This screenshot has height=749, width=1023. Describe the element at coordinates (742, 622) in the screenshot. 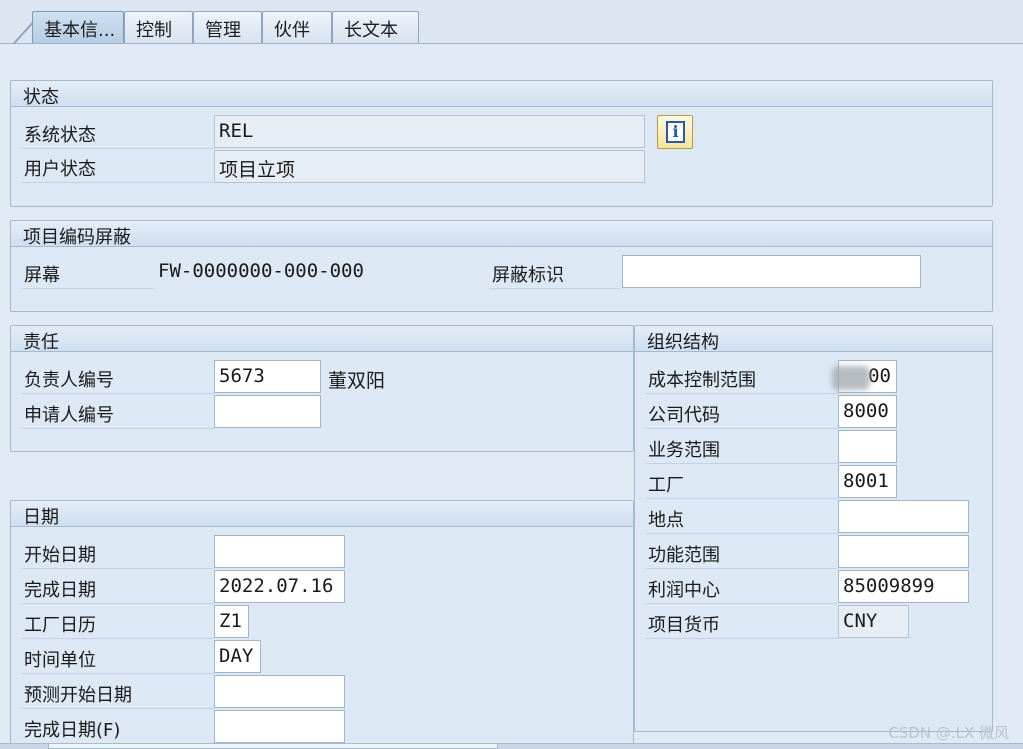

I see `project-currency-label: 项目货币` at that location.